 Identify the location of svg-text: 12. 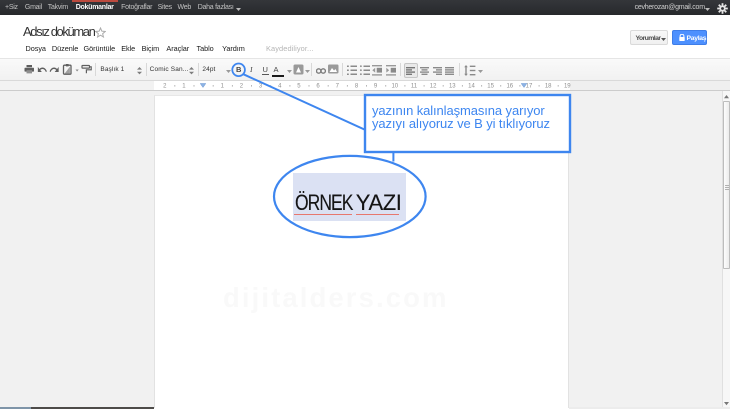
(433, 87).